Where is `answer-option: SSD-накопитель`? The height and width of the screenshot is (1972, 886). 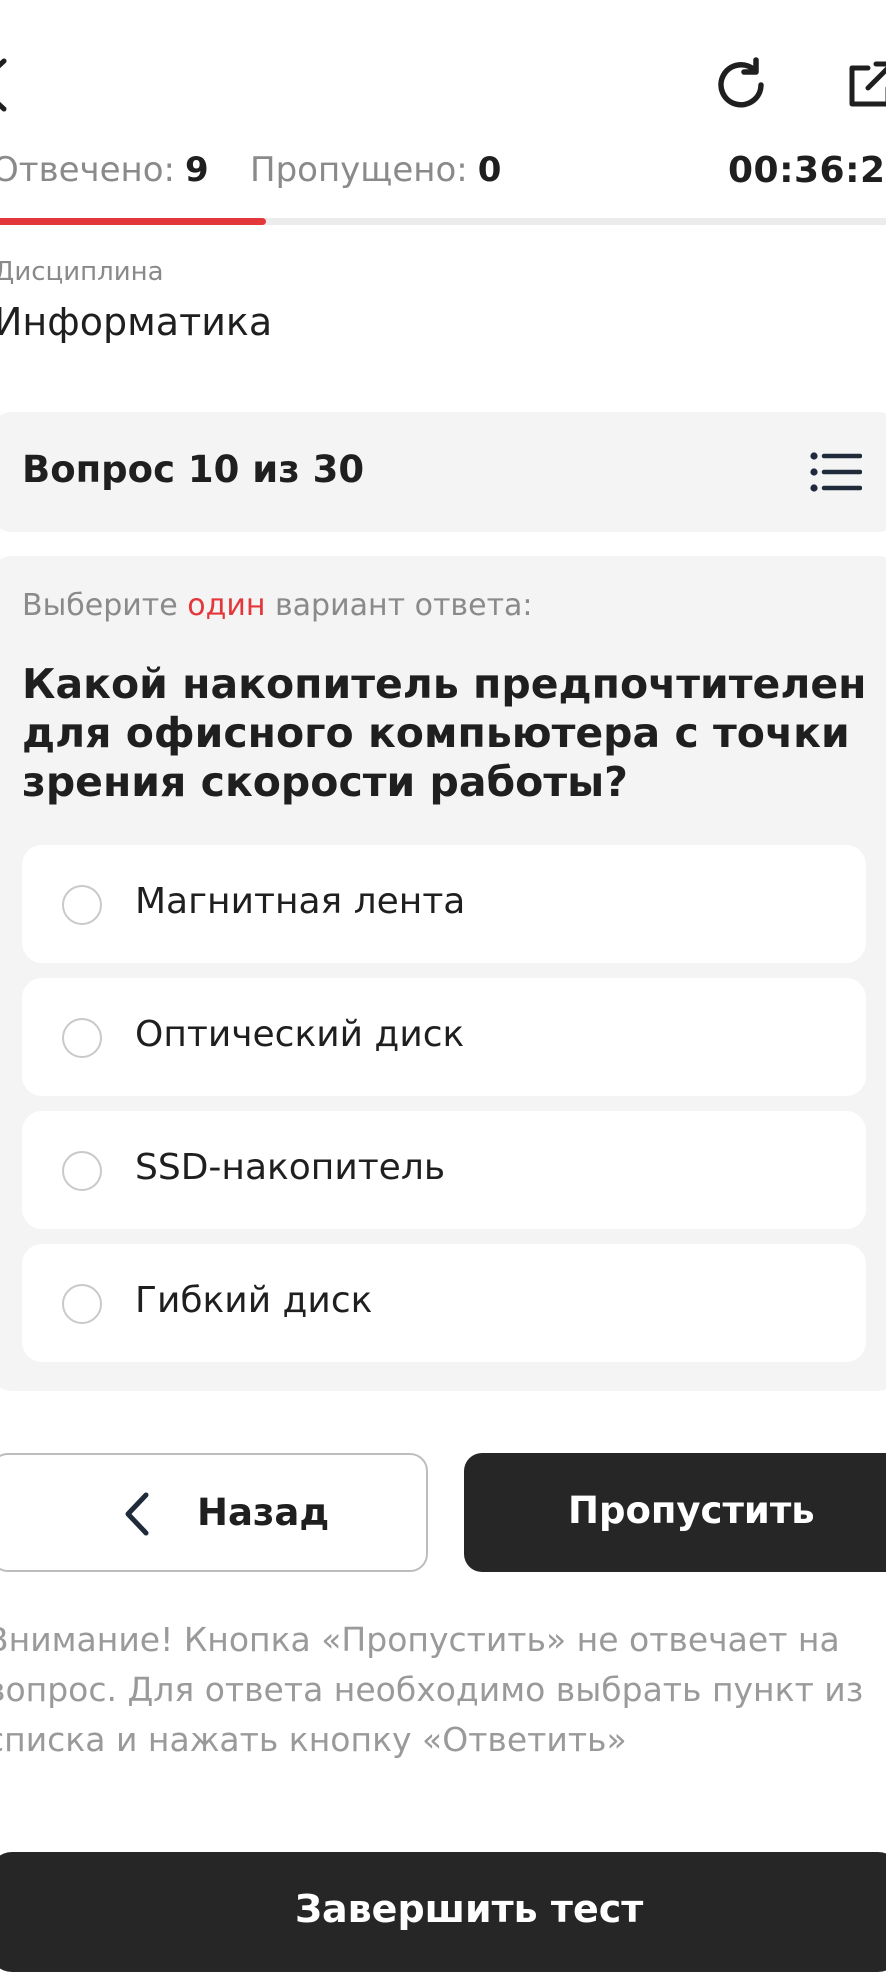 answer-option: SSD-накопитель is located at coordinates (444, 1170).